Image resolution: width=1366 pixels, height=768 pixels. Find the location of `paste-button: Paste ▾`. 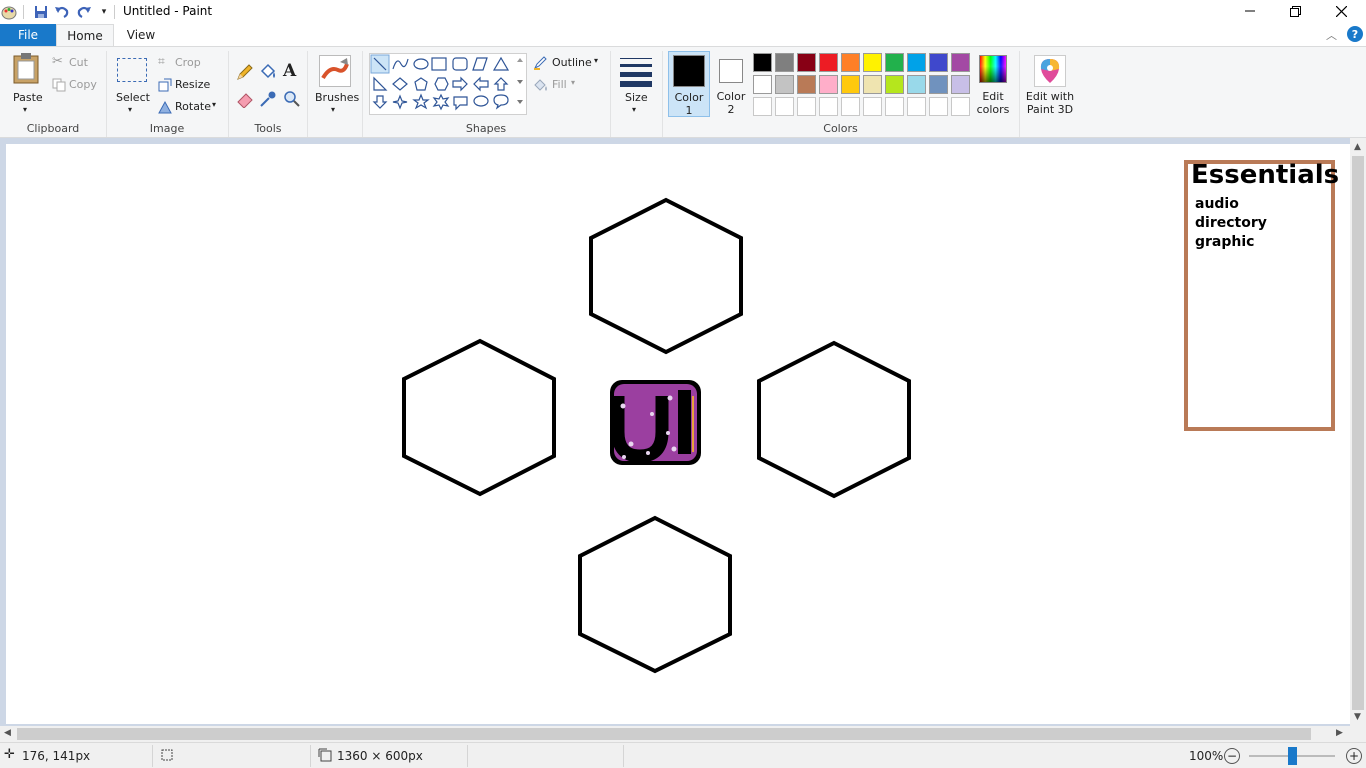

paste-button: Paste ▾ is located at coordinates (27, 84).